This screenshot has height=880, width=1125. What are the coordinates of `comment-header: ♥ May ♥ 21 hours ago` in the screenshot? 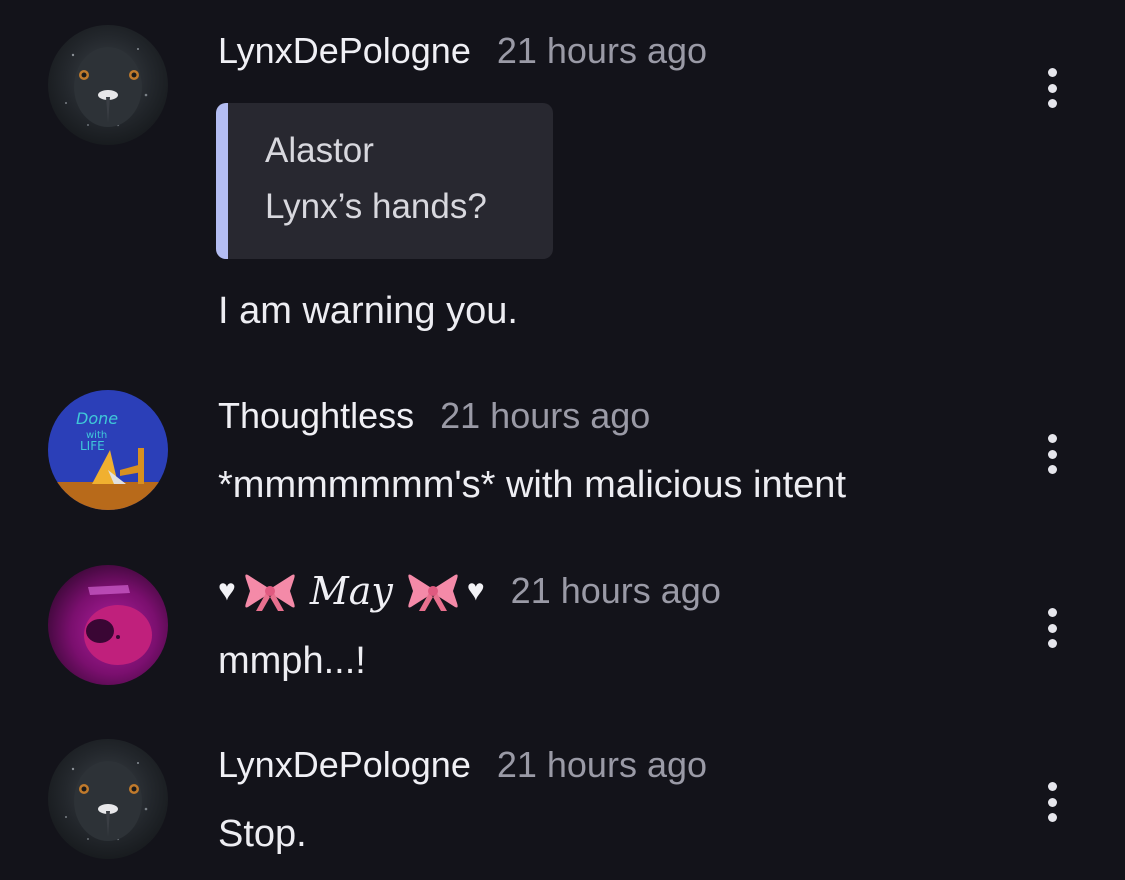 It's located at (469, 591).